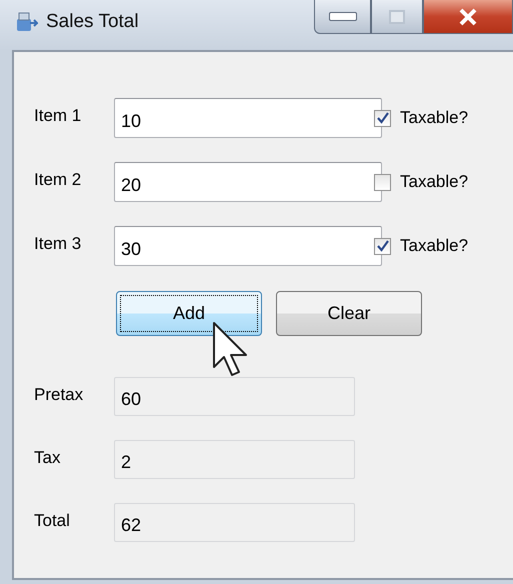 Image resolution: width=513 pixels, height=584 pixels. I want to click on close-button, so click(468, 17).